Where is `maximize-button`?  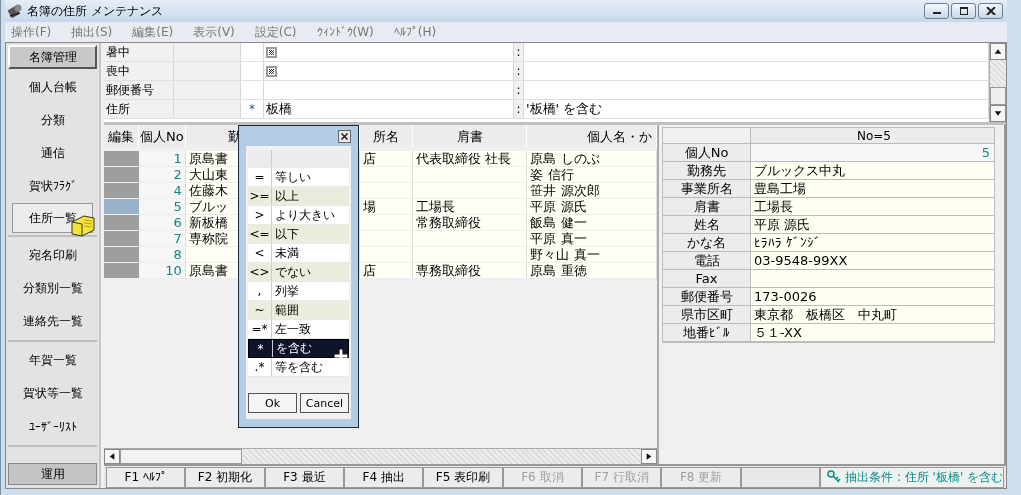 maximize-button is located at coordinates (963, 11).